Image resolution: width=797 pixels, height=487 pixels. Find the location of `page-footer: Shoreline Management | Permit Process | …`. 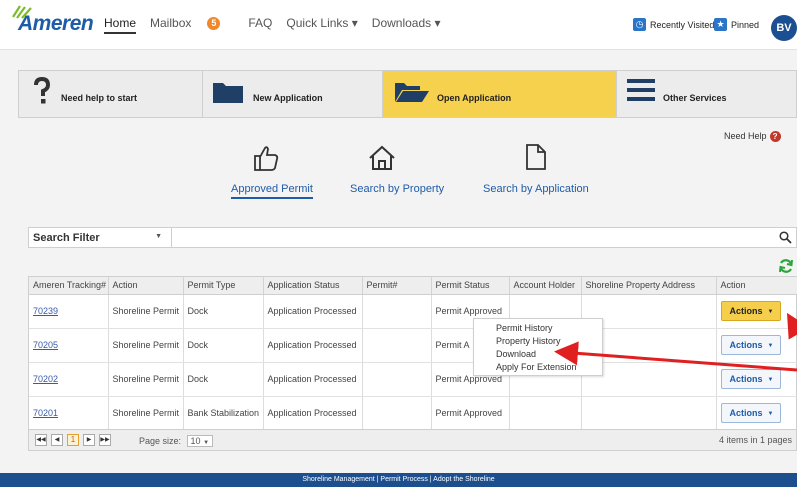

page-footer: Shoreline Management | Permit Process | … is located at coordinates (398, 480).